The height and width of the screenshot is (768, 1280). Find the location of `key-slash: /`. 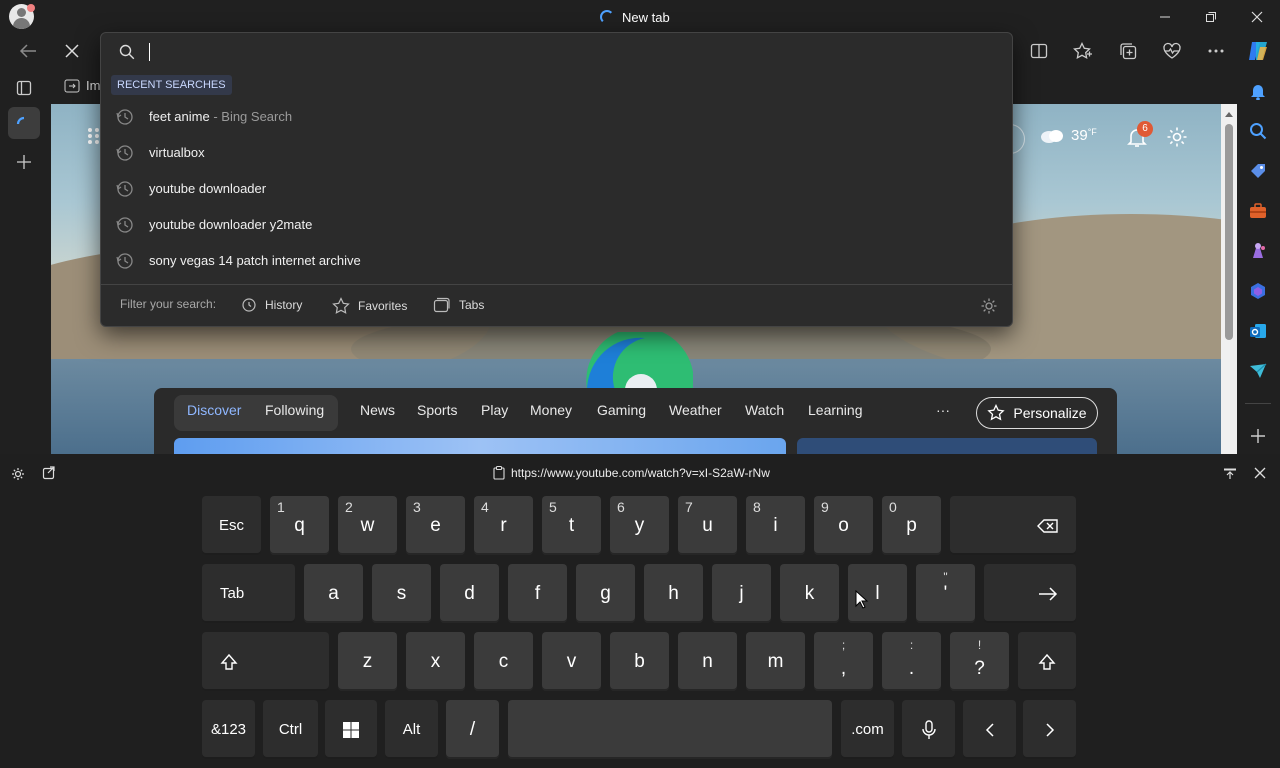

key-slash: / is located at coordinates (472, 729).